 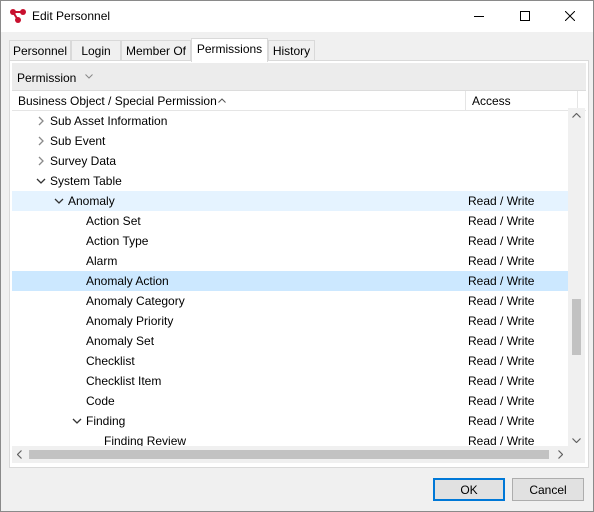 What do you see at coordinates (469, 489) in the screenshot?
I see `ok-button: OK` at bounding box center [469, 489].